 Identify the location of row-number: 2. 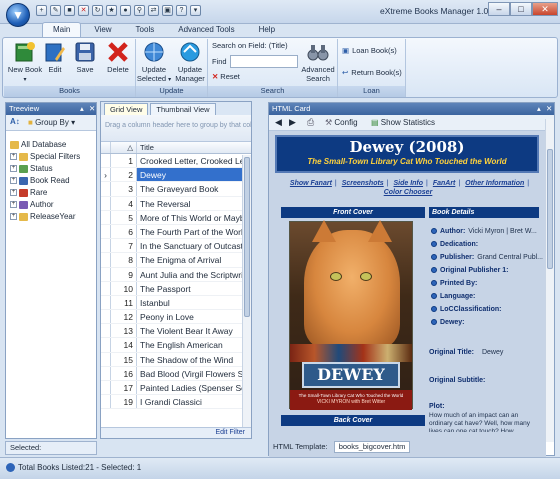
(124, 175).